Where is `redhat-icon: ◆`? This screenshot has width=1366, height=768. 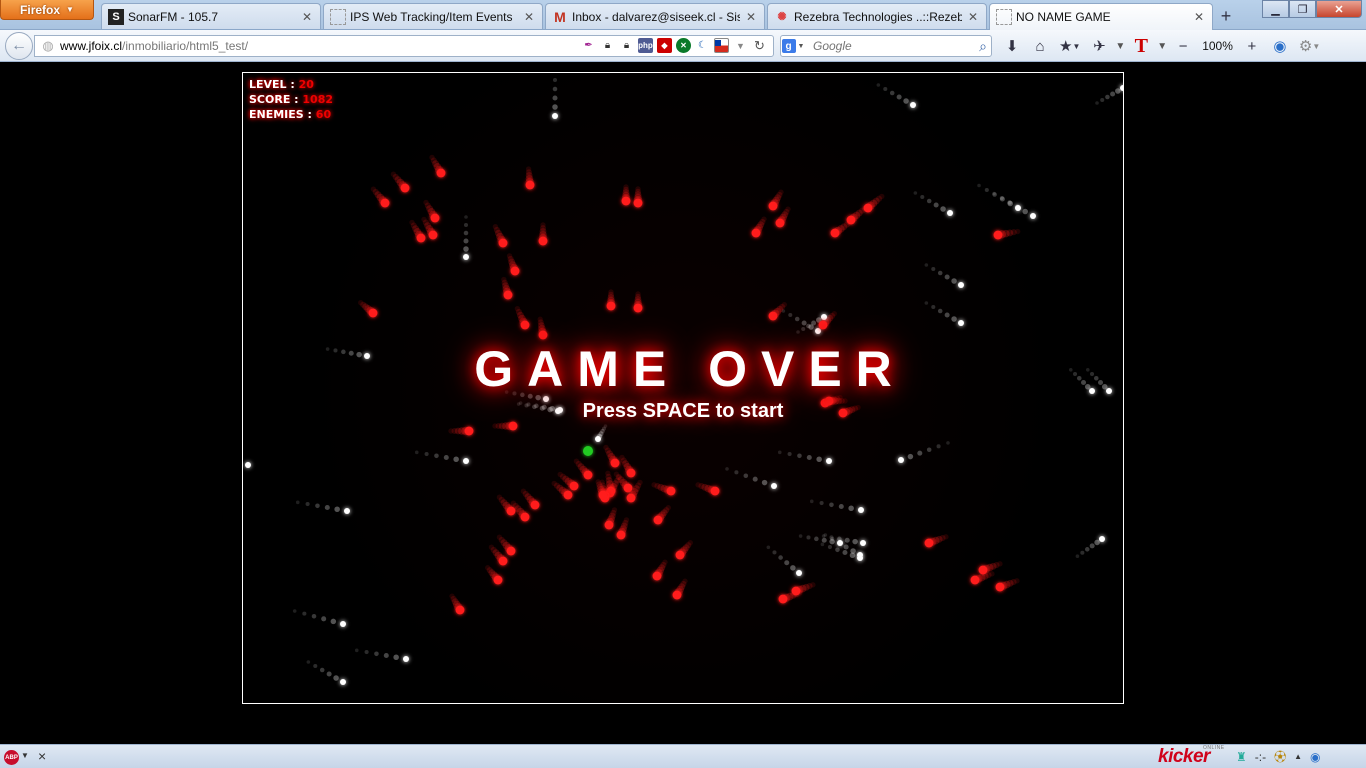
redhat-icon: ◆ is located at coordinates (664, 45).